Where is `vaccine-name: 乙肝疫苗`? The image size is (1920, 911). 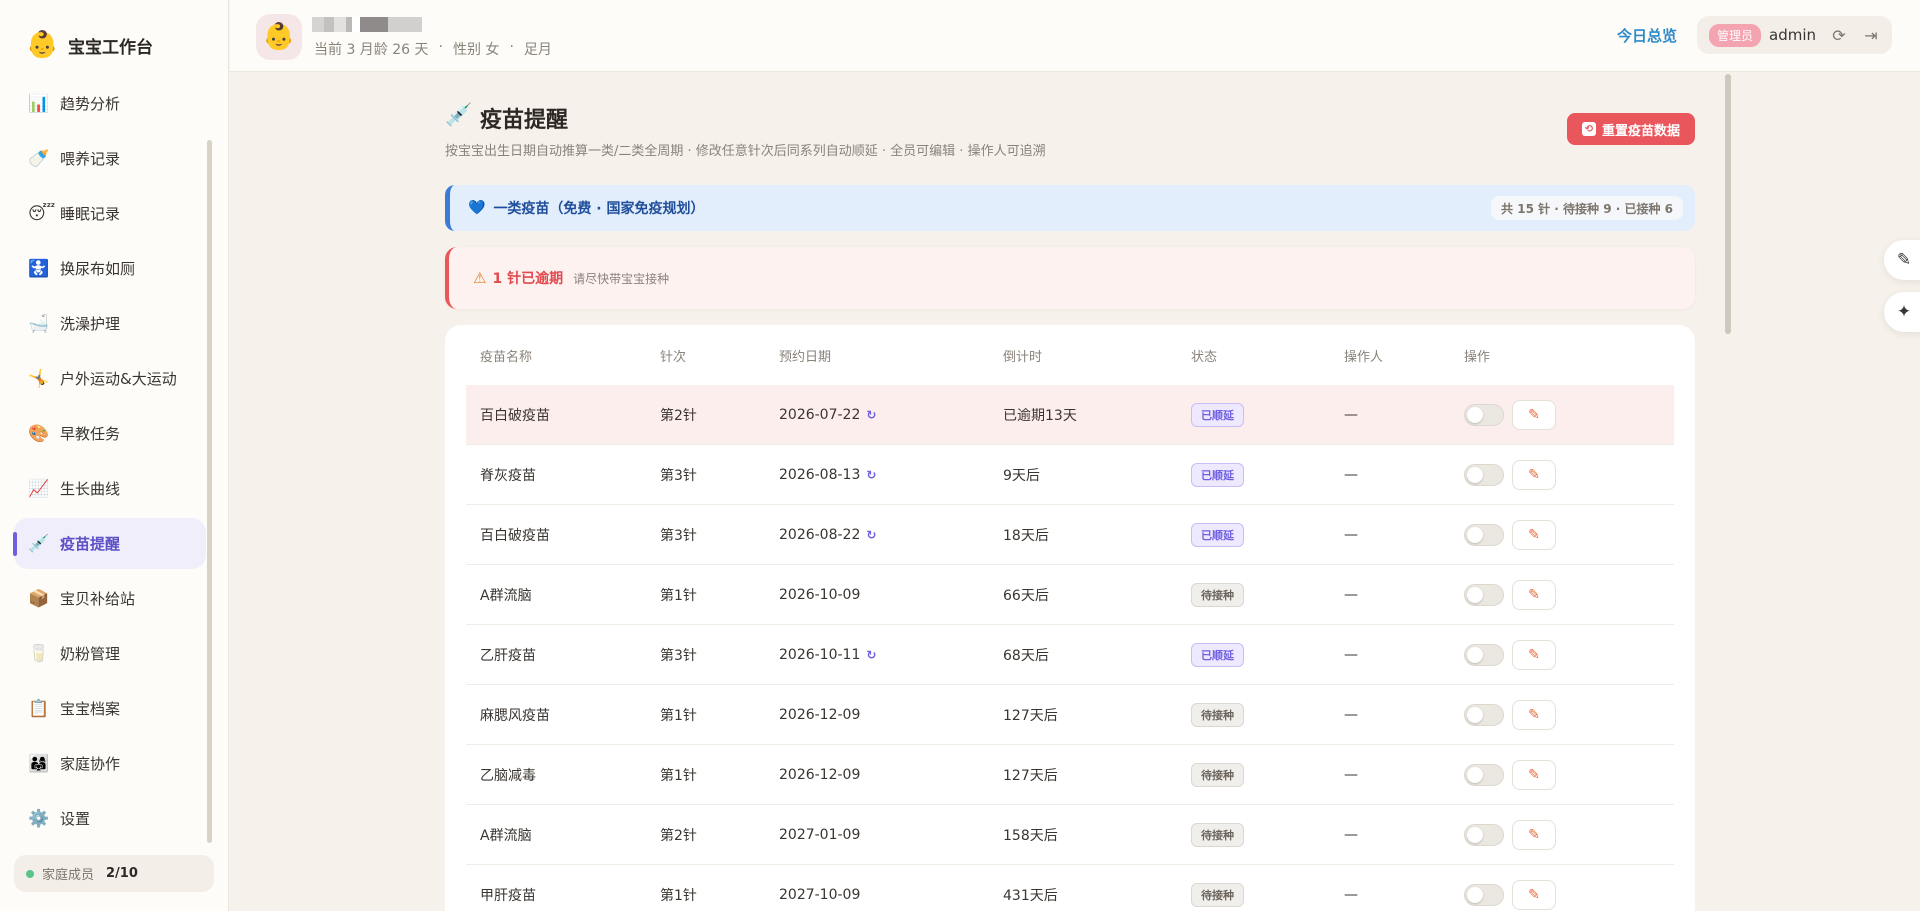 vaccine-name: 乙肝疫苗 is located at coordinates (508, 655).